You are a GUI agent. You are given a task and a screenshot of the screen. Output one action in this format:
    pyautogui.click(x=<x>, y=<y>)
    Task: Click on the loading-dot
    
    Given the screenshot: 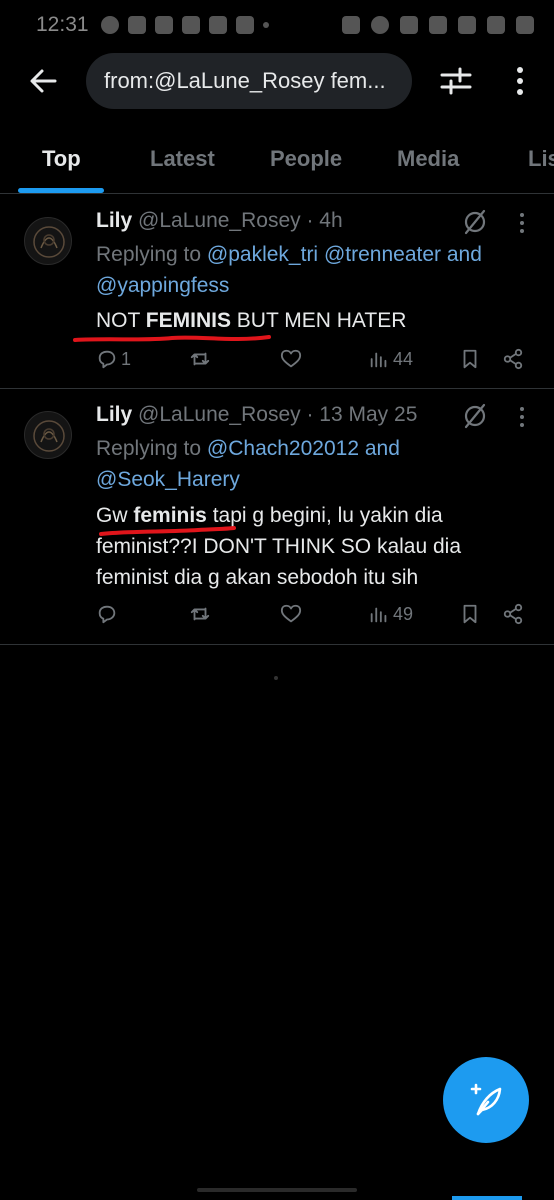 What is the action you would take?
    pyautogui.click(x=276, y=678)
    